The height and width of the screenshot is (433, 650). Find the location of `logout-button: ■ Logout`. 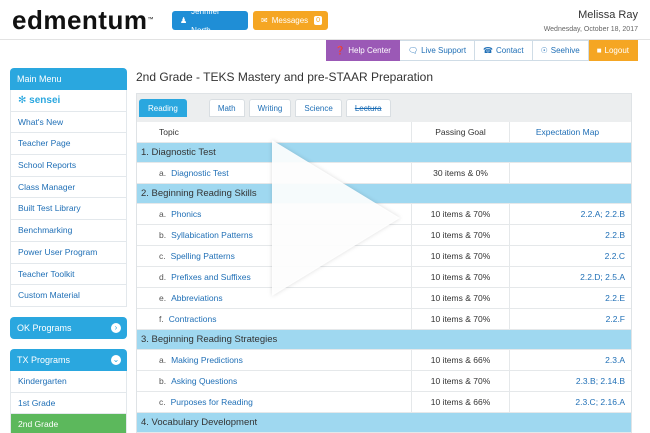

logout-button: ■ Logout is located at coordinates (613, 50).